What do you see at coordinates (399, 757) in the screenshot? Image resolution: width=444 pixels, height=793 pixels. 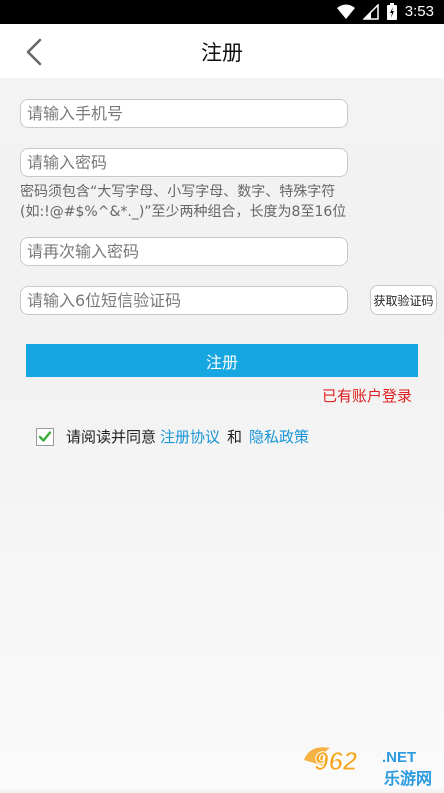 I see `watermark-suffix: .NET` at bounding box center [399, 757].